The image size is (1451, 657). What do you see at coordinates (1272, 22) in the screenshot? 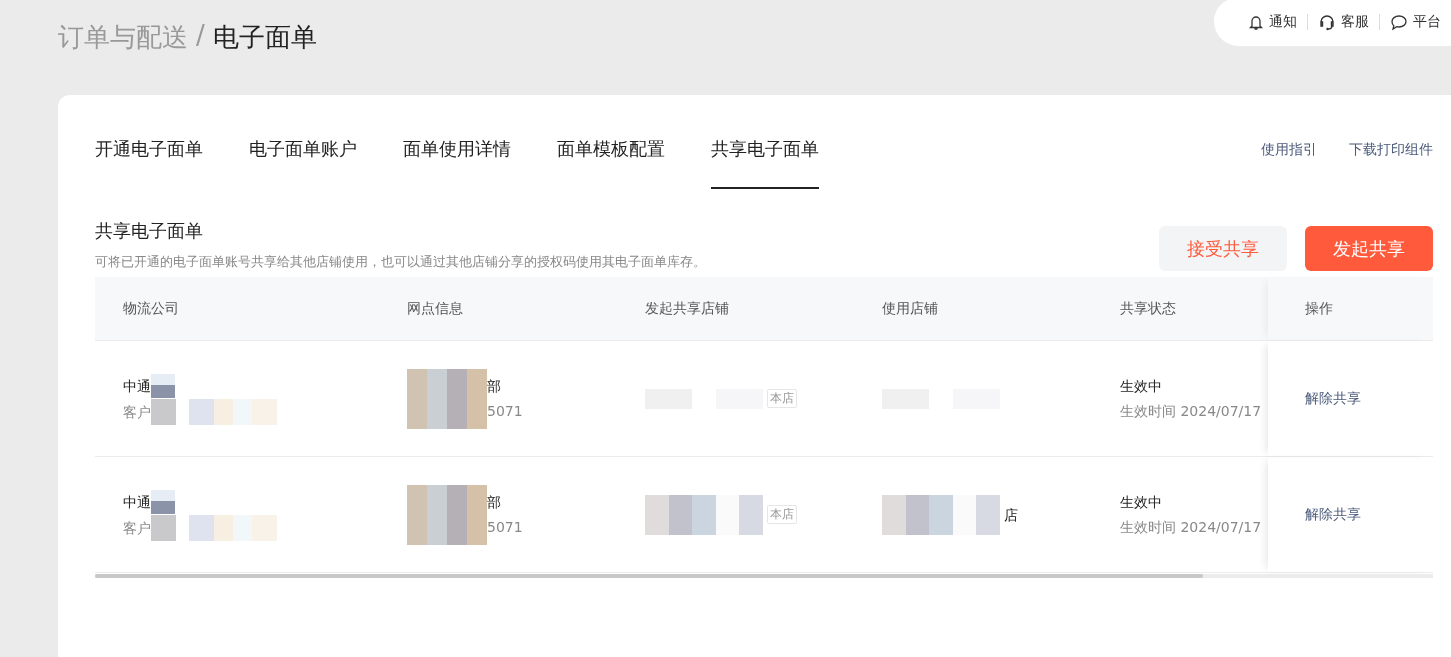
I see `top-link: 通知` at bounding box center [1272, 22].